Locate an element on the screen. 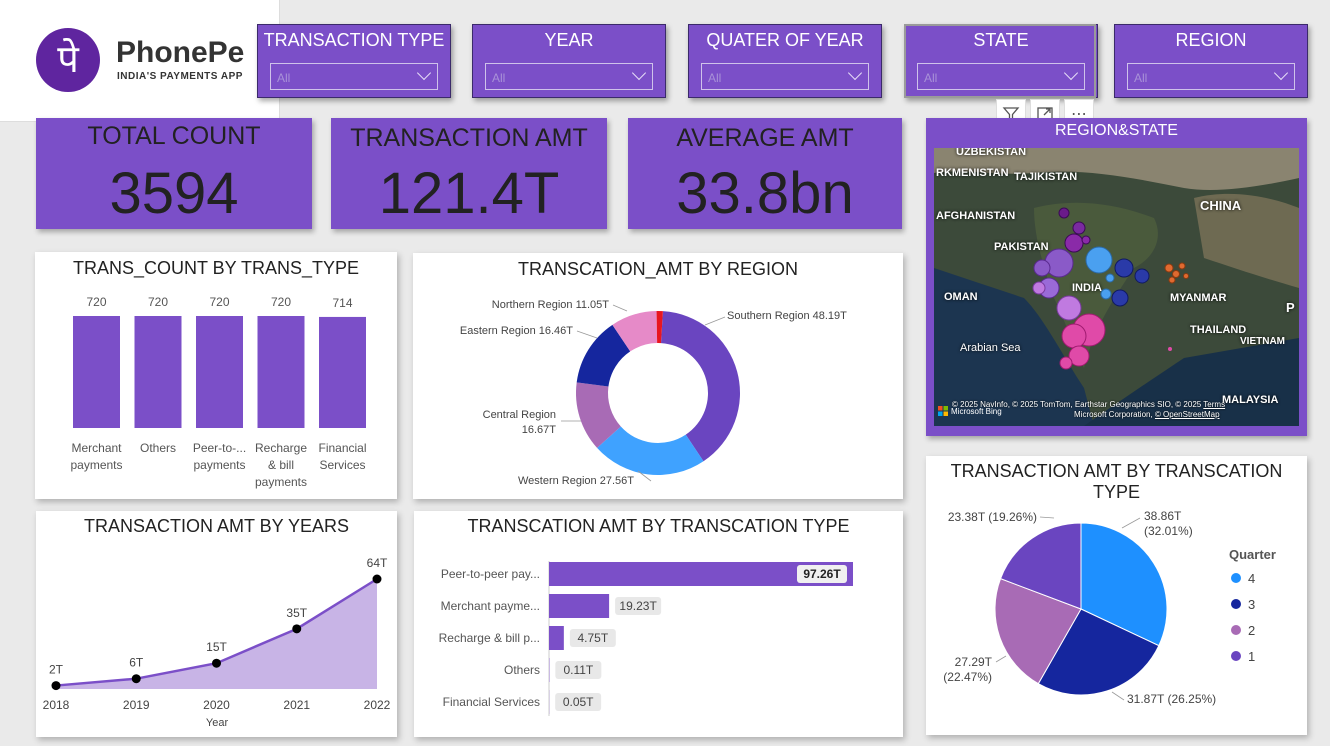  donut-data-label: Western Region 27.56T is located at coordinates (576, 481).